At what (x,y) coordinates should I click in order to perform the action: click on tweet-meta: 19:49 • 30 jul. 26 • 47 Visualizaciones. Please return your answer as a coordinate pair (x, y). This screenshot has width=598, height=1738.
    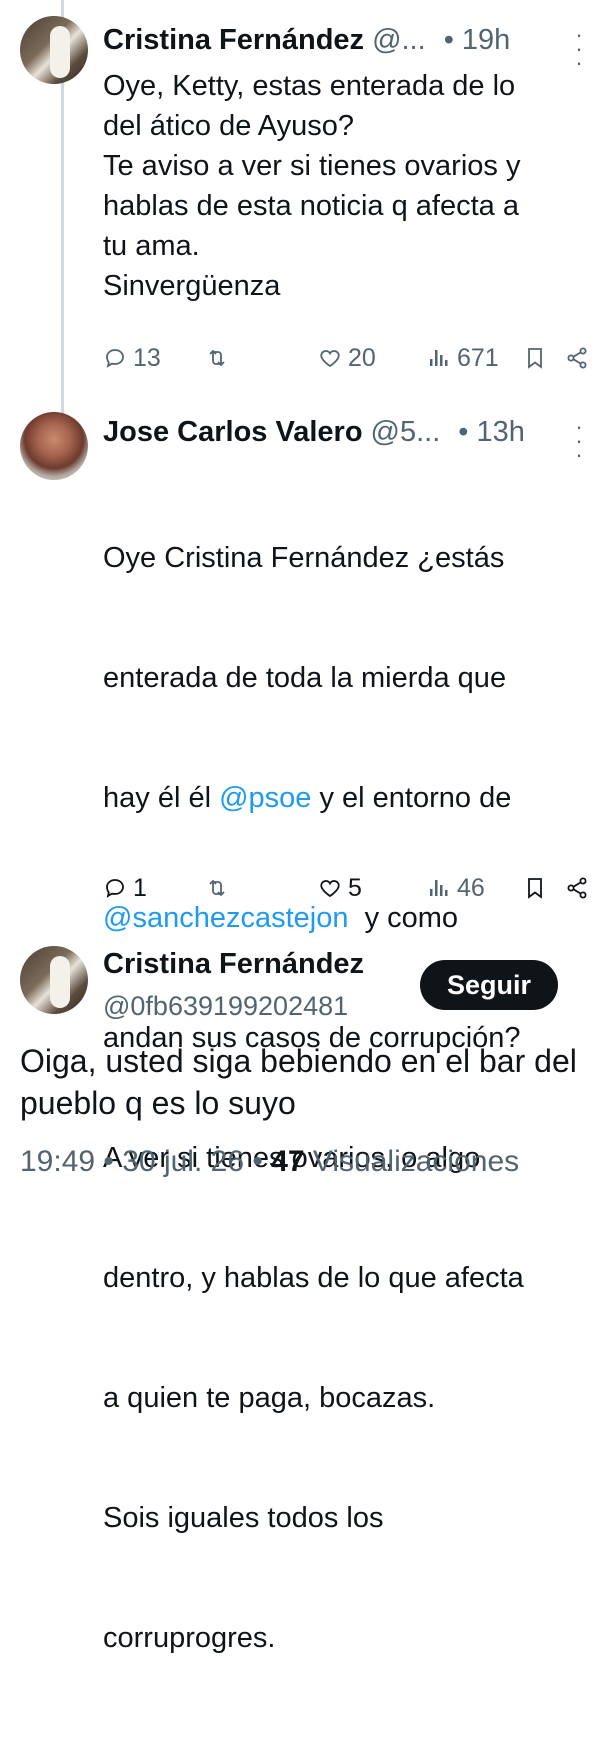
    Looking at the image, I should click on (269, 1162).